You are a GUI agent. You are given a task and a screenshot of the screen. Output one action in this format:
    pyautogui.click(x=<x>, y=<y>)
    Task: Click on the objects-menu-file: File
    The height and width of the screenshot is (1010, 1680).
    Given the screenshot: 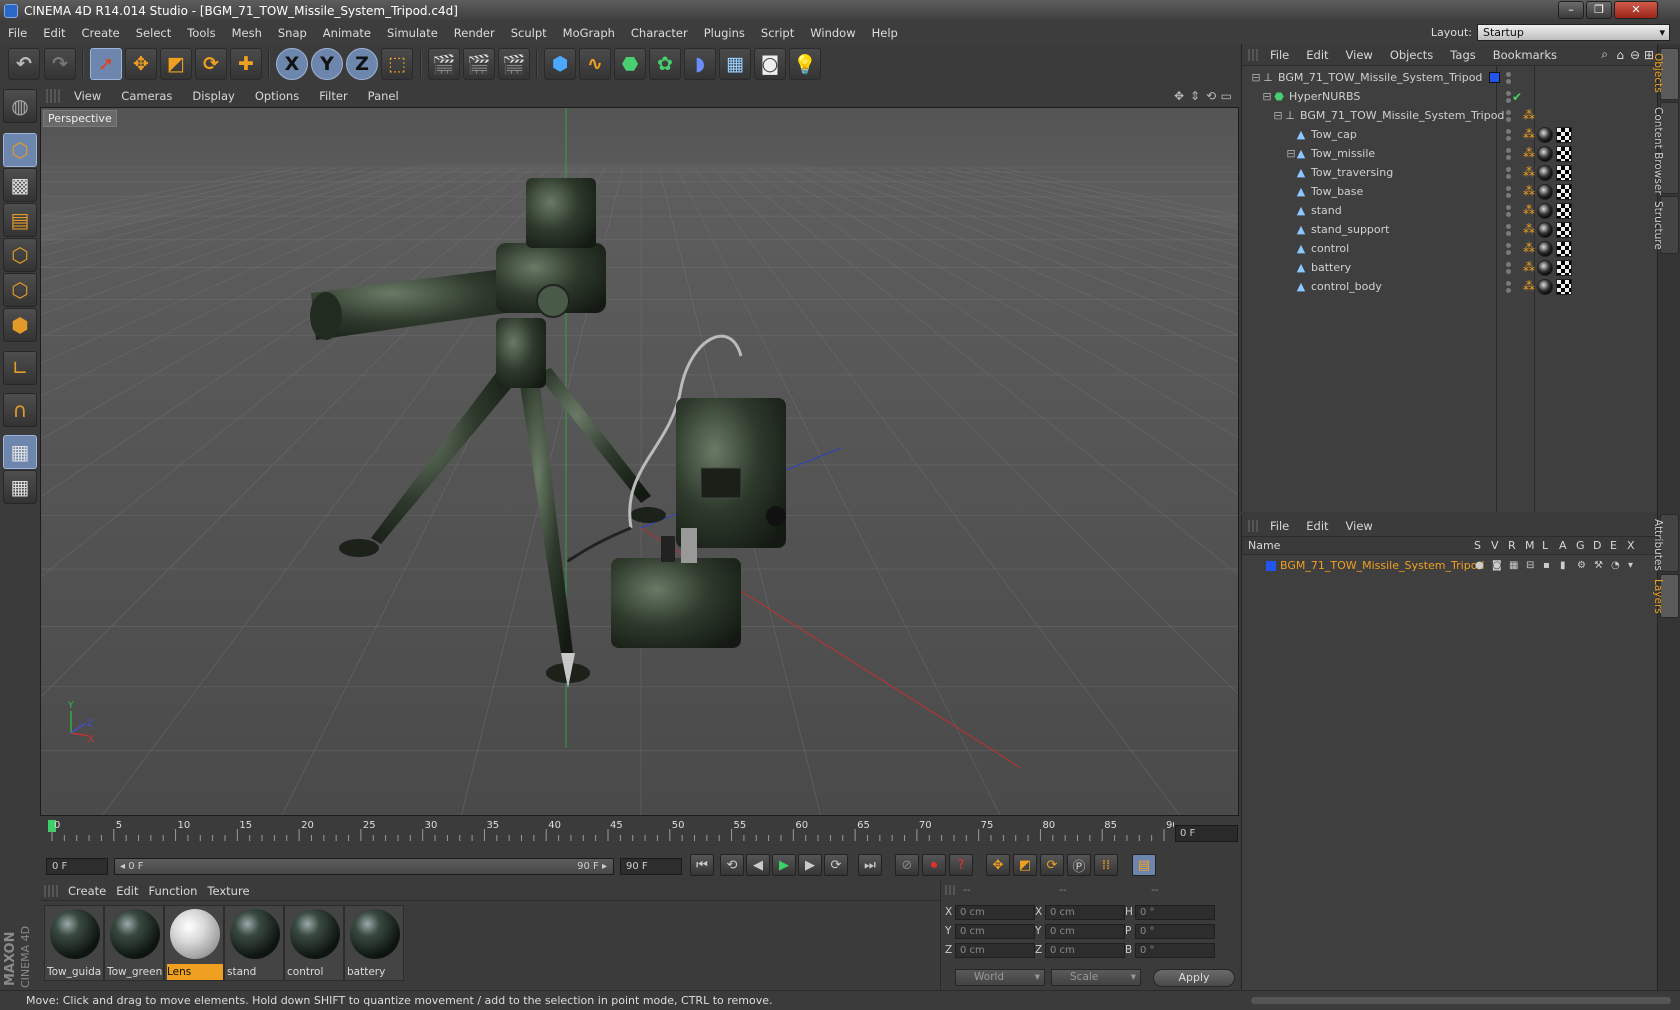 What is the action you would take?
    pyautogui.click(x=1288, y=55)
    